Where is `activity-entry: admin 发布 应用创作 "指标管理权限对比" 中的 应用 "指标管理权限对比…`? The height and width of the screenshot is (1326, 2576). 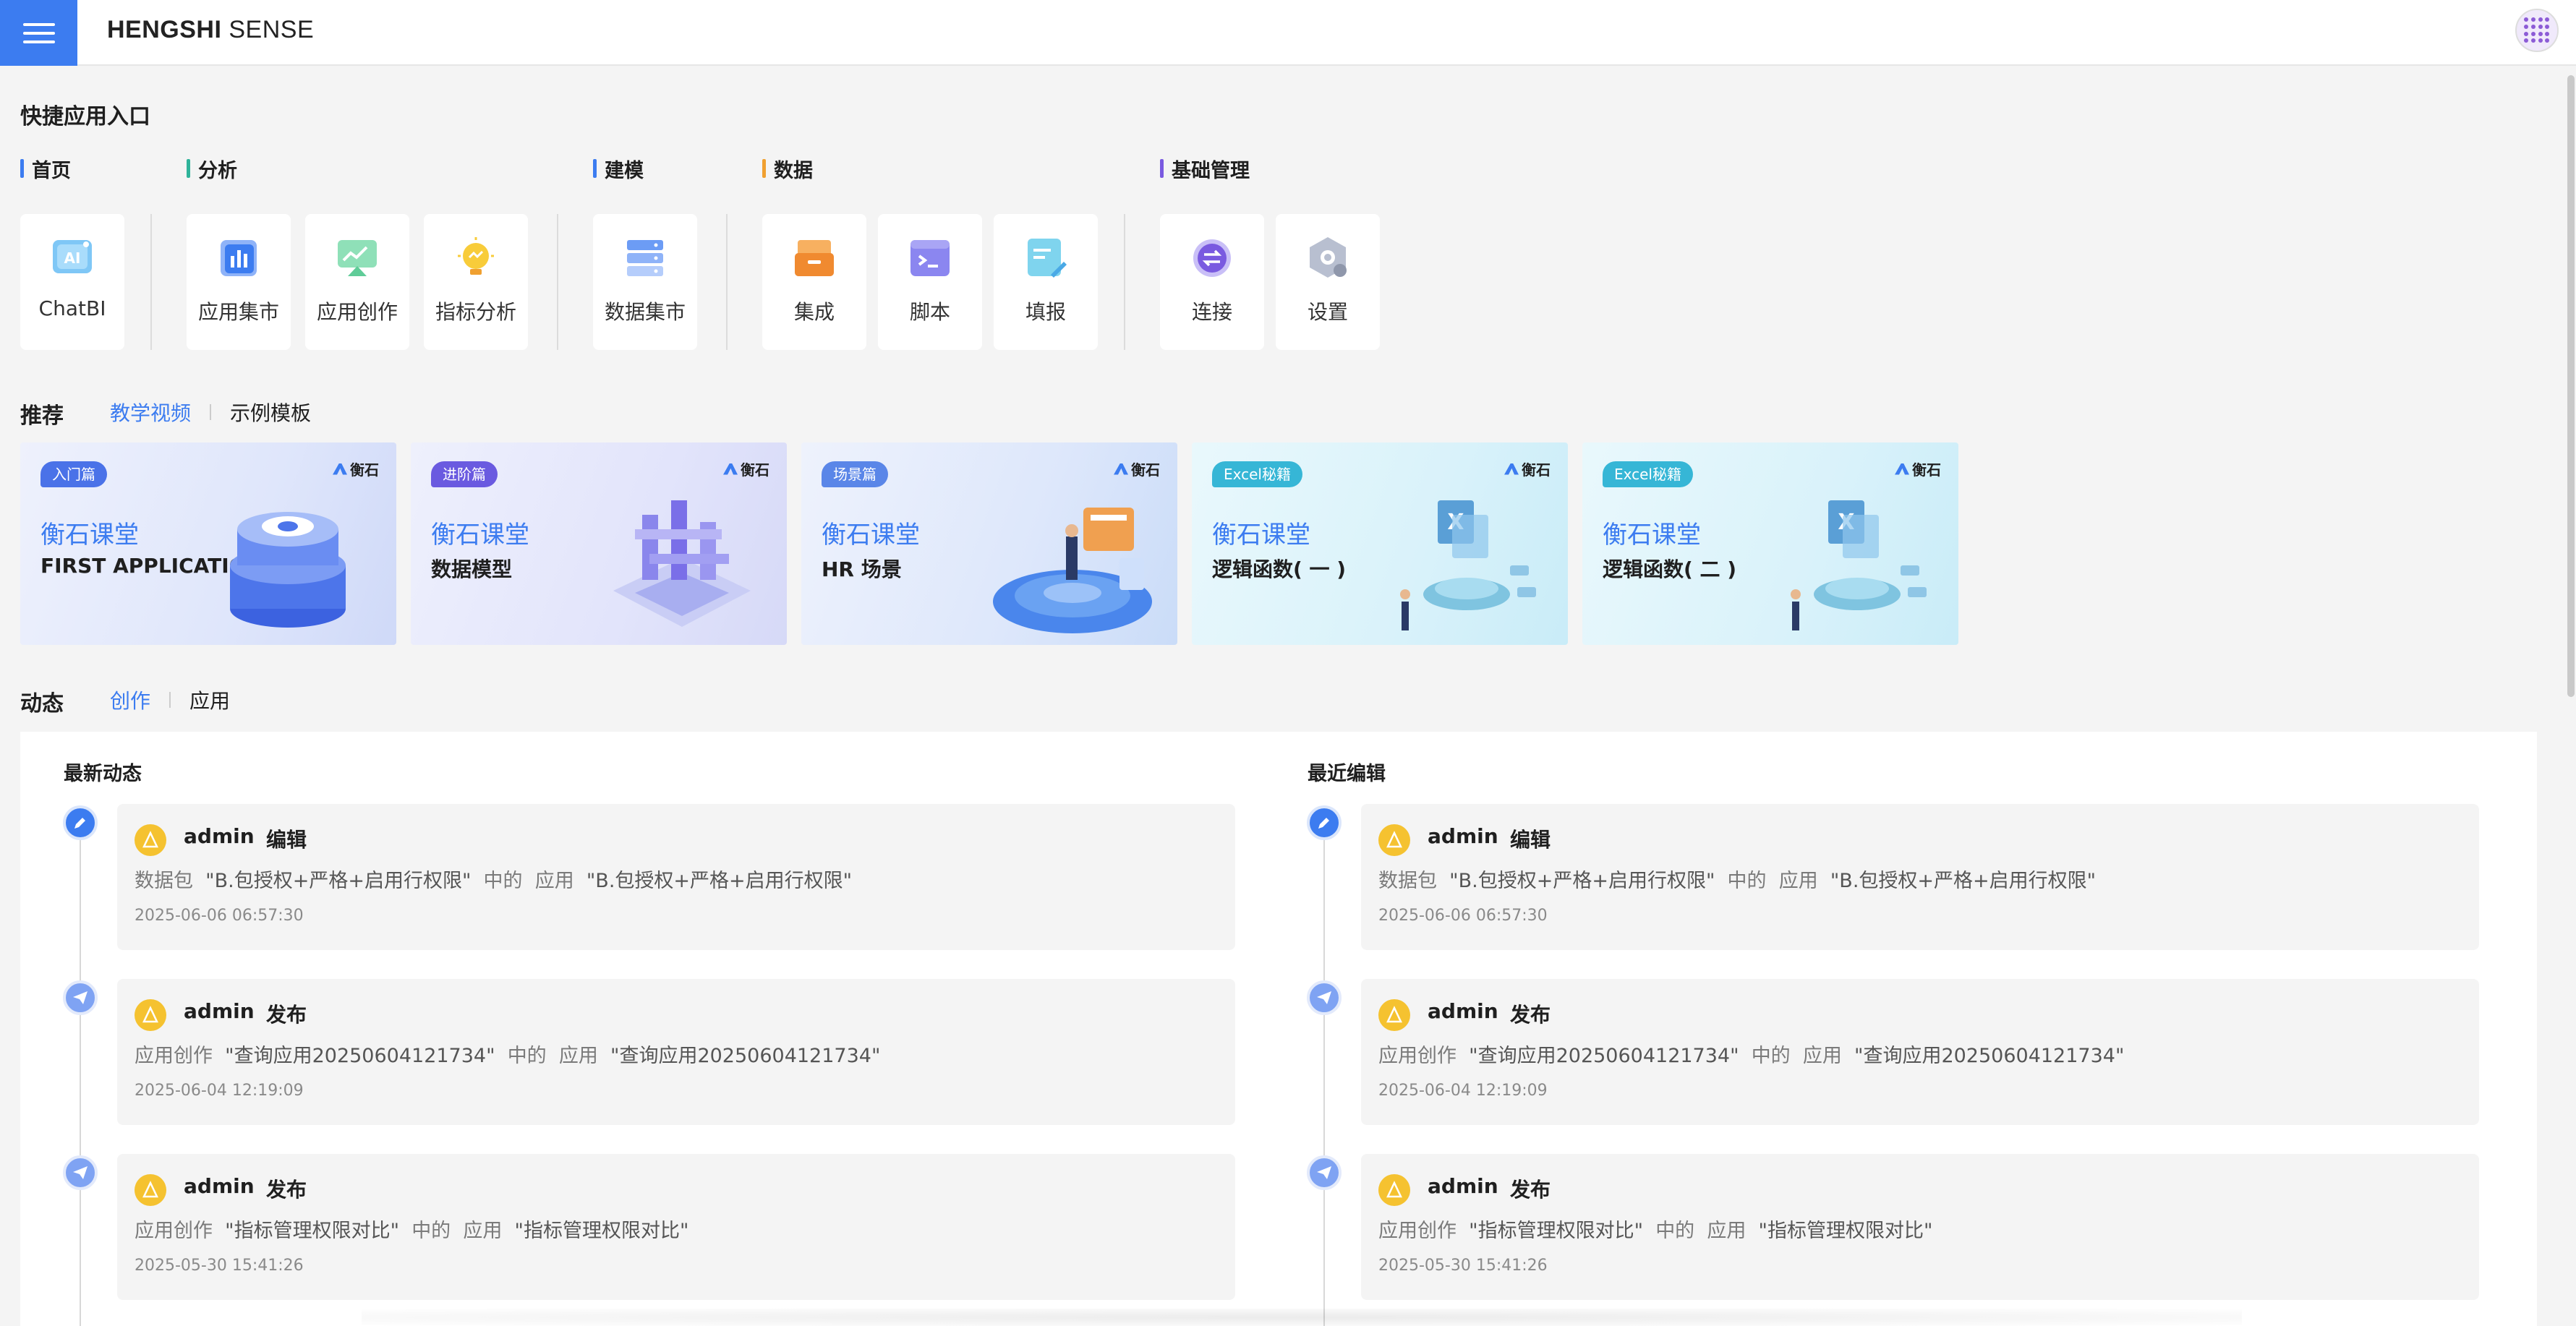 activity-entry: admin 发布 应用创作 "指标管理权限对比" 中的 应用 "指标管理权限对比… is located at coordinates (676, 1227).